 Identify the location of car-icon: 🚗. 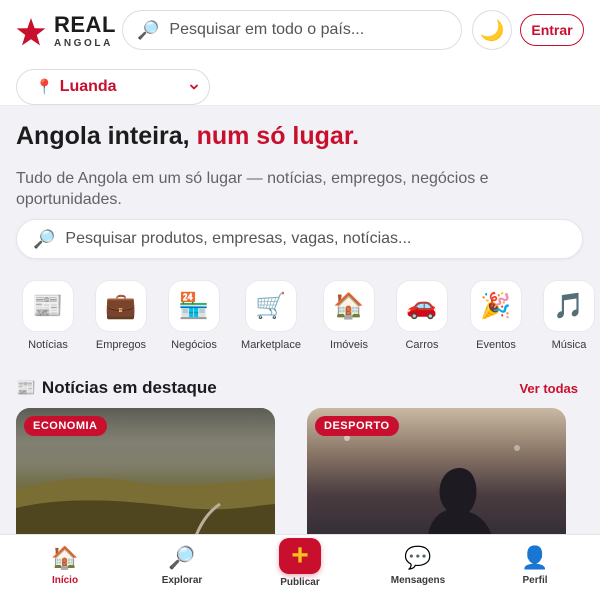
(422, 305).